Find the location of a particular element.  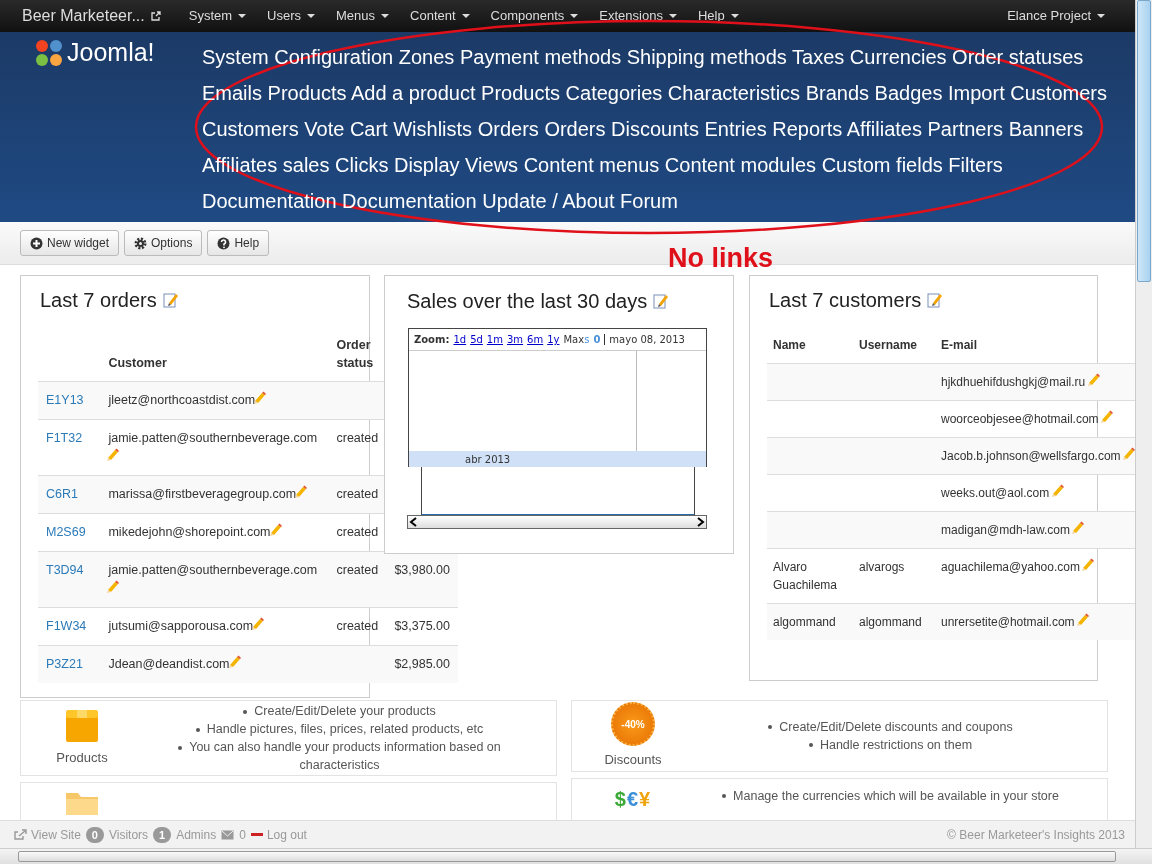

header-menu-link: Vote is located at coordinates (324, 129).